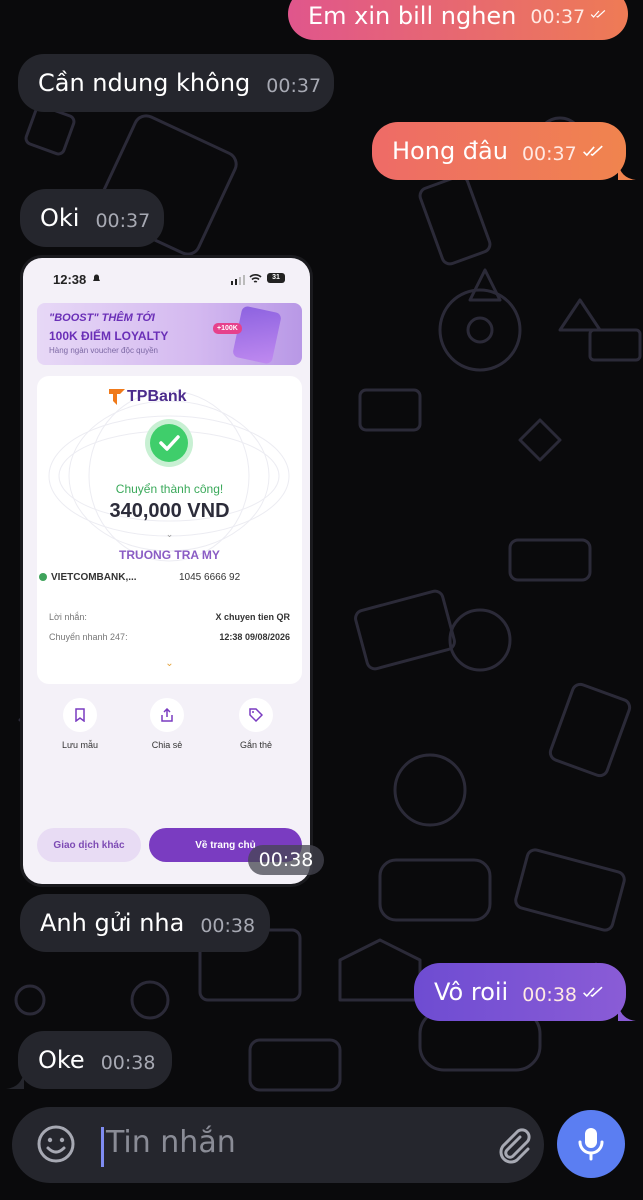 The height and width of the screenshot is (1200, 643). I want to click on message-bubble-incoming: Oki 00:37, so click(92, 218).